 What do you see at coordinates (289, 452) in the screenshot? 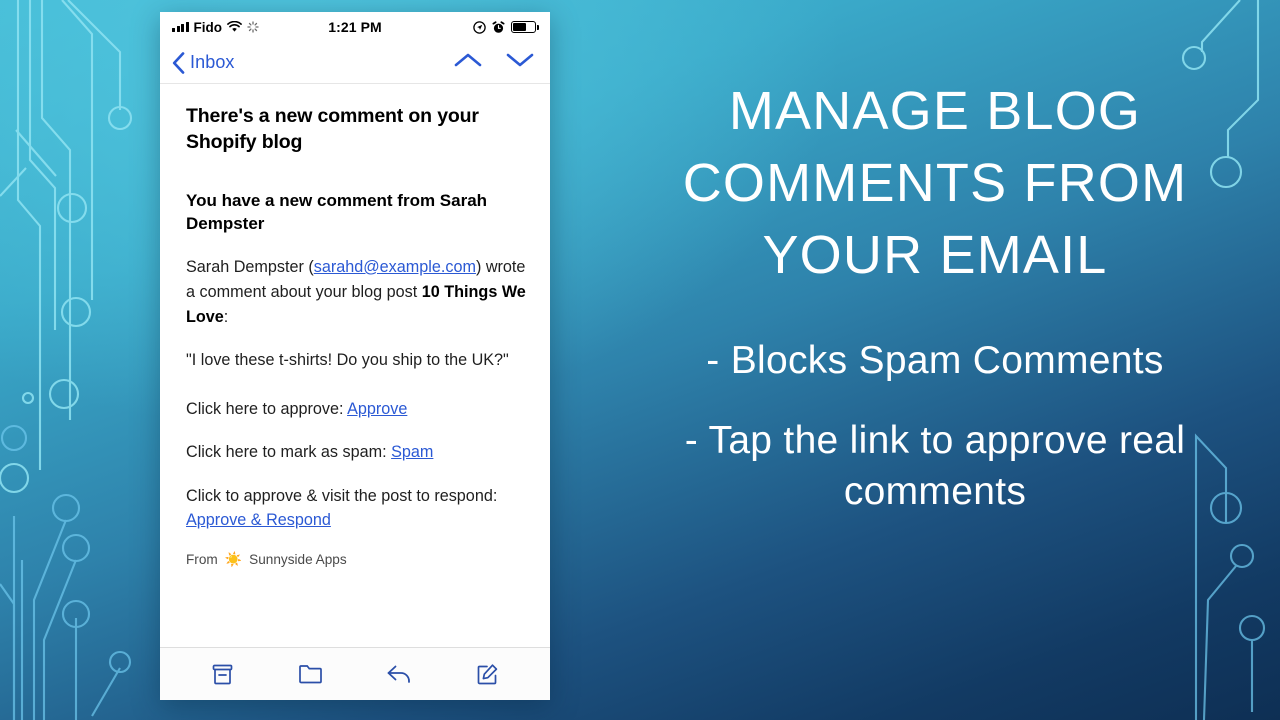
I see `spam-action-label: Click here to mark as spam:` at bounding box center [289, 452].